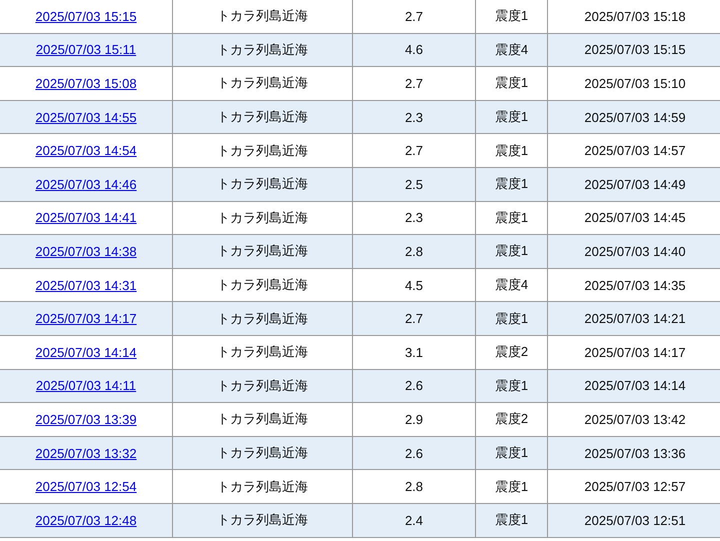 The width and height of the screenshot is (720, 541). I want to click on announced-time-text: 2025/07/03 15:15, so click(635, 50).